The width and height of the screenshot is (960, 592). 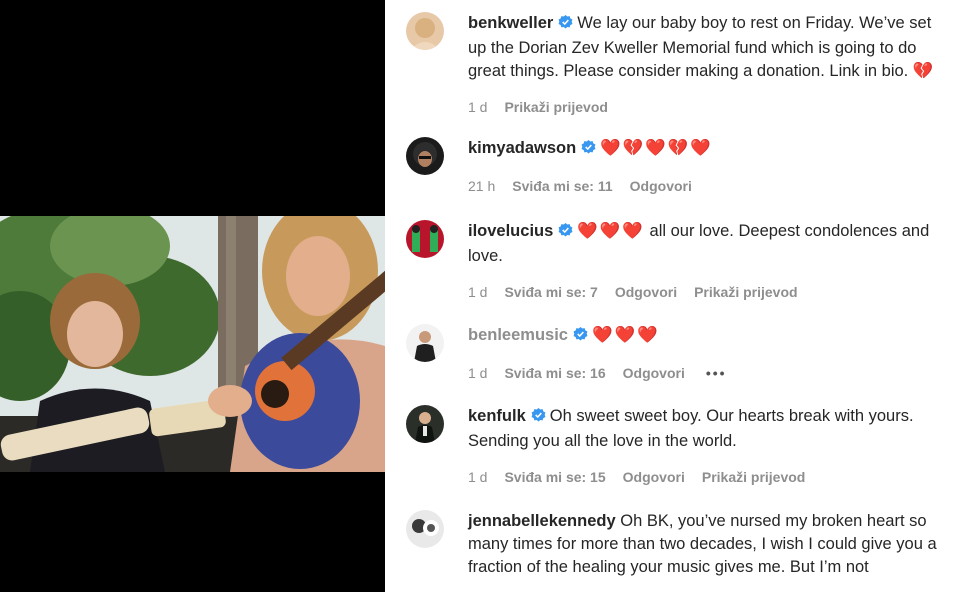 What do you see at coordinates (554, 373) in the screenshot?
I see `likes-count: Sviđa mi se: 16` at bounding box center [554, 373].